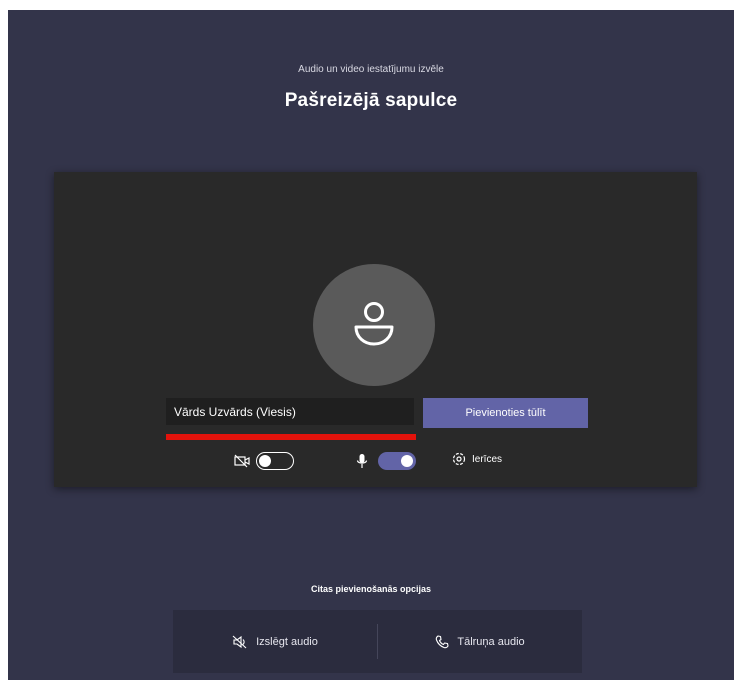  I want to click on mic-toggle, so click(397, 461).